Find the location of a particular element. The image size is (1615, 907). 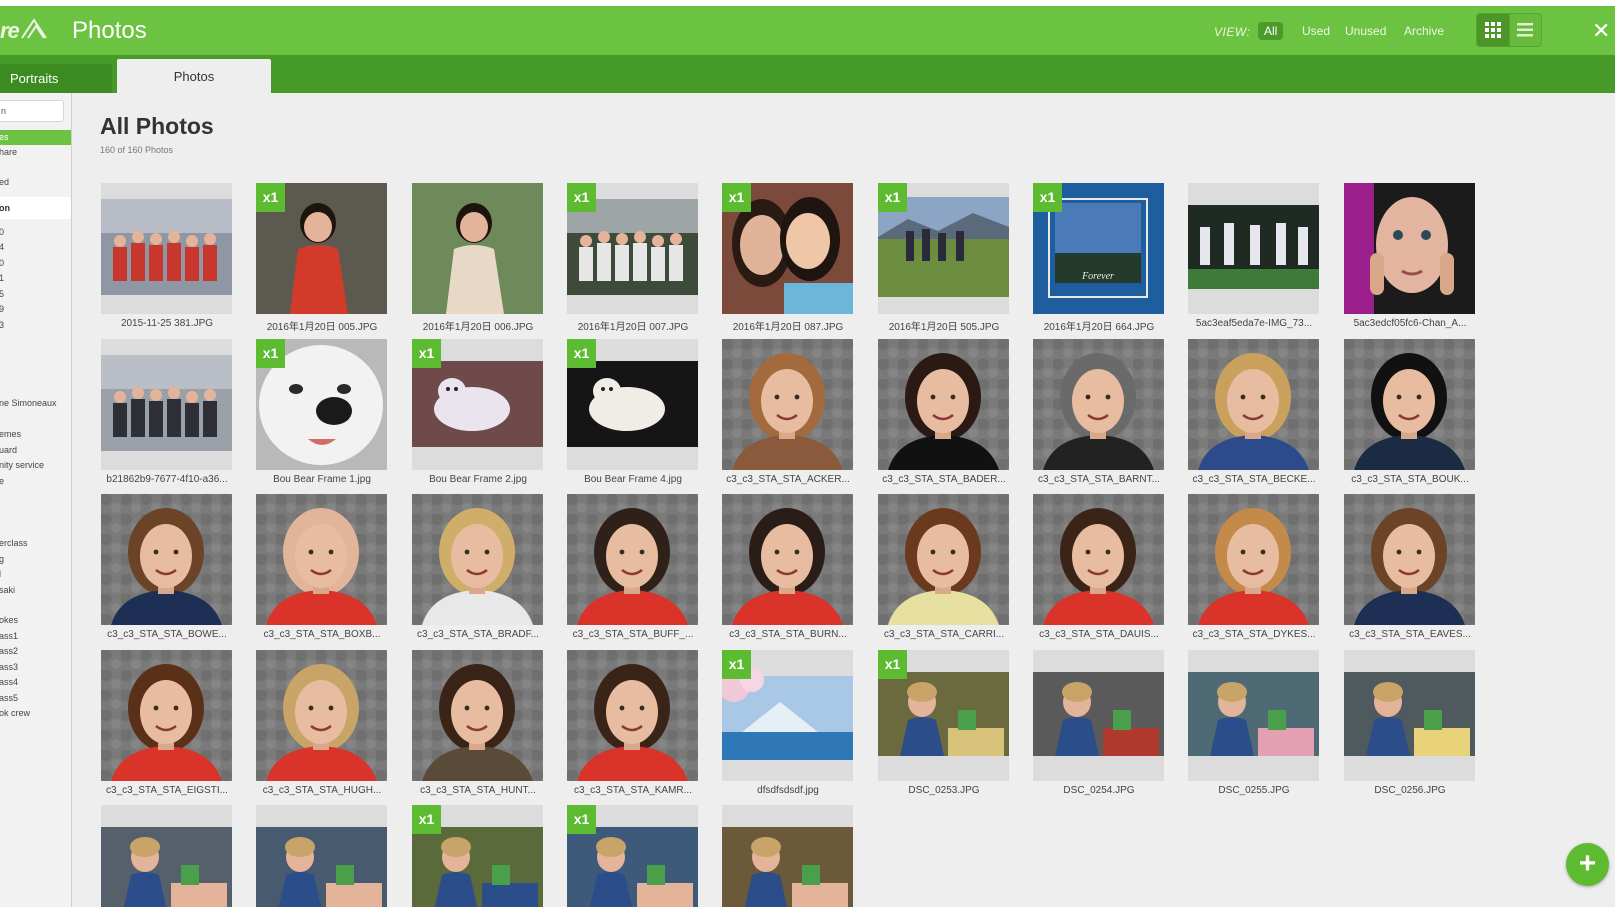

sidebar-item: hare is located at coordinates (8, 152).